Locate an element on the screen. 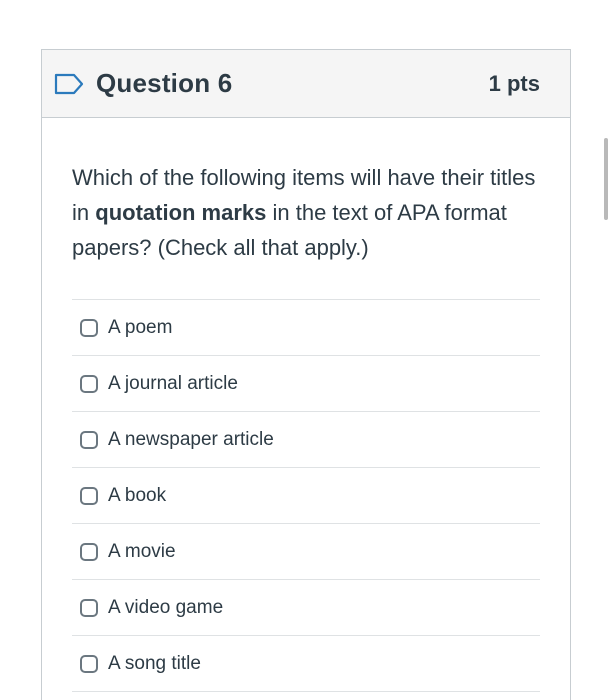 The height and width of the screenshot is (700, 613). flag-question-icon is located at coordinates (70, 84).